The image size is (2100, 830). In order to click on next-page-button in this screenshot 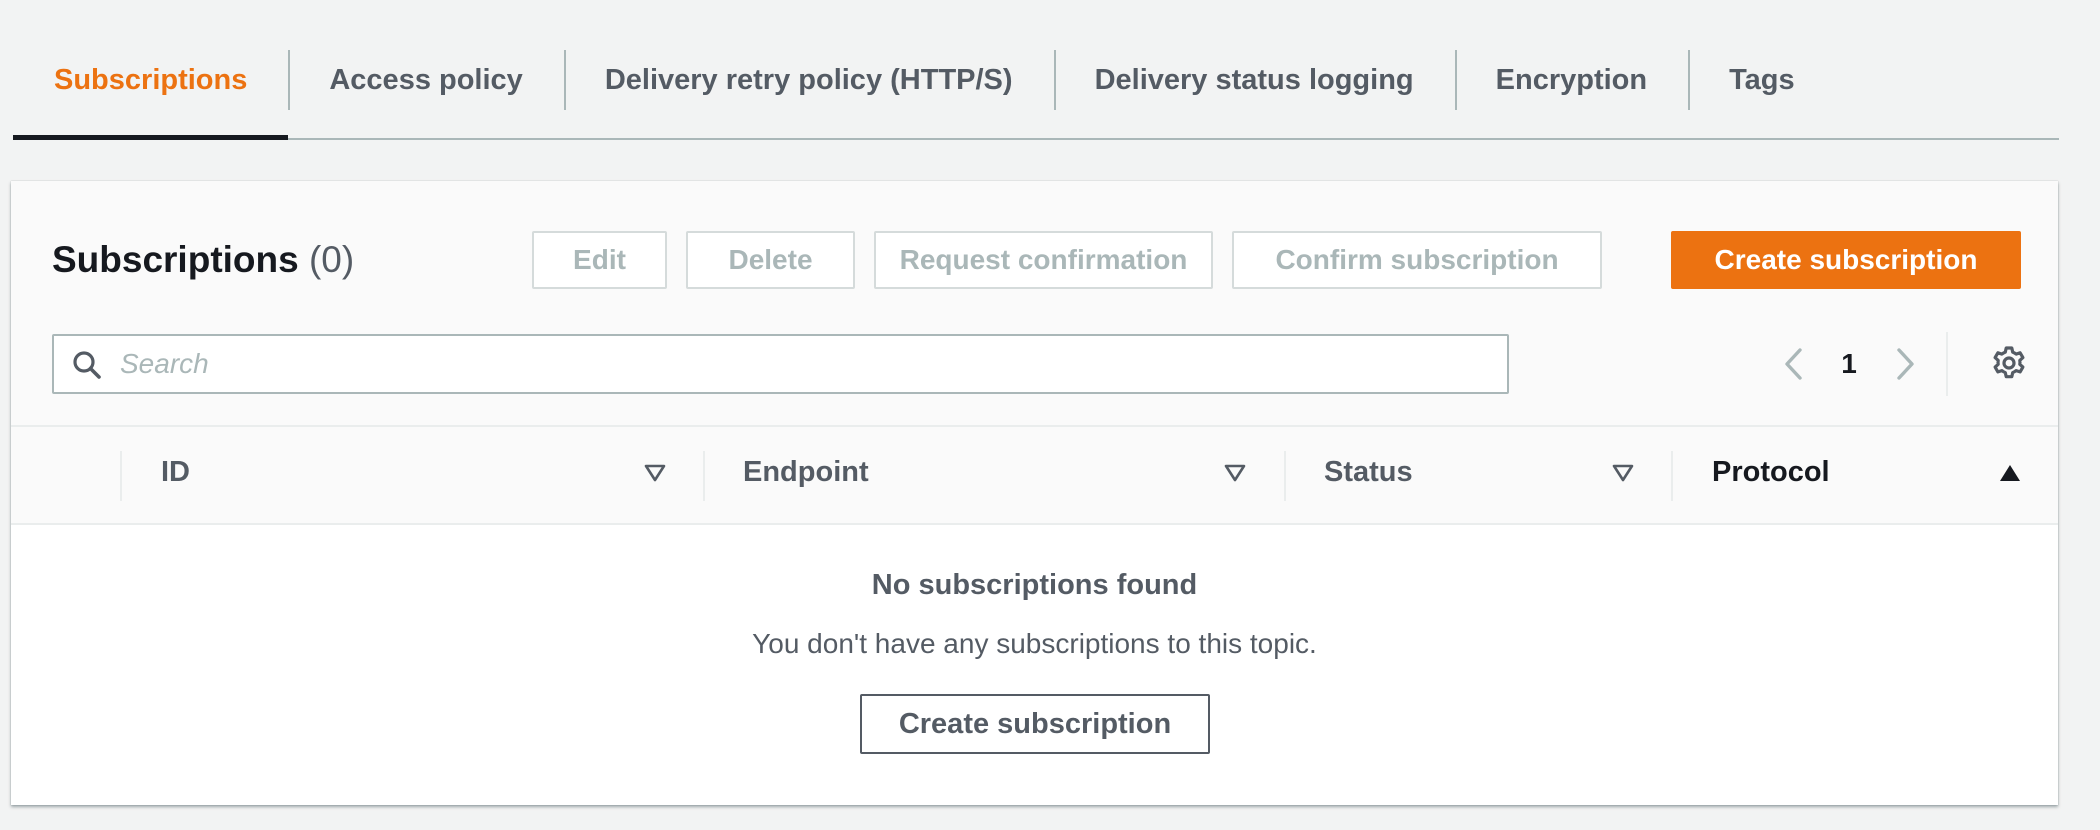, I will do `click(1906, 364)`.